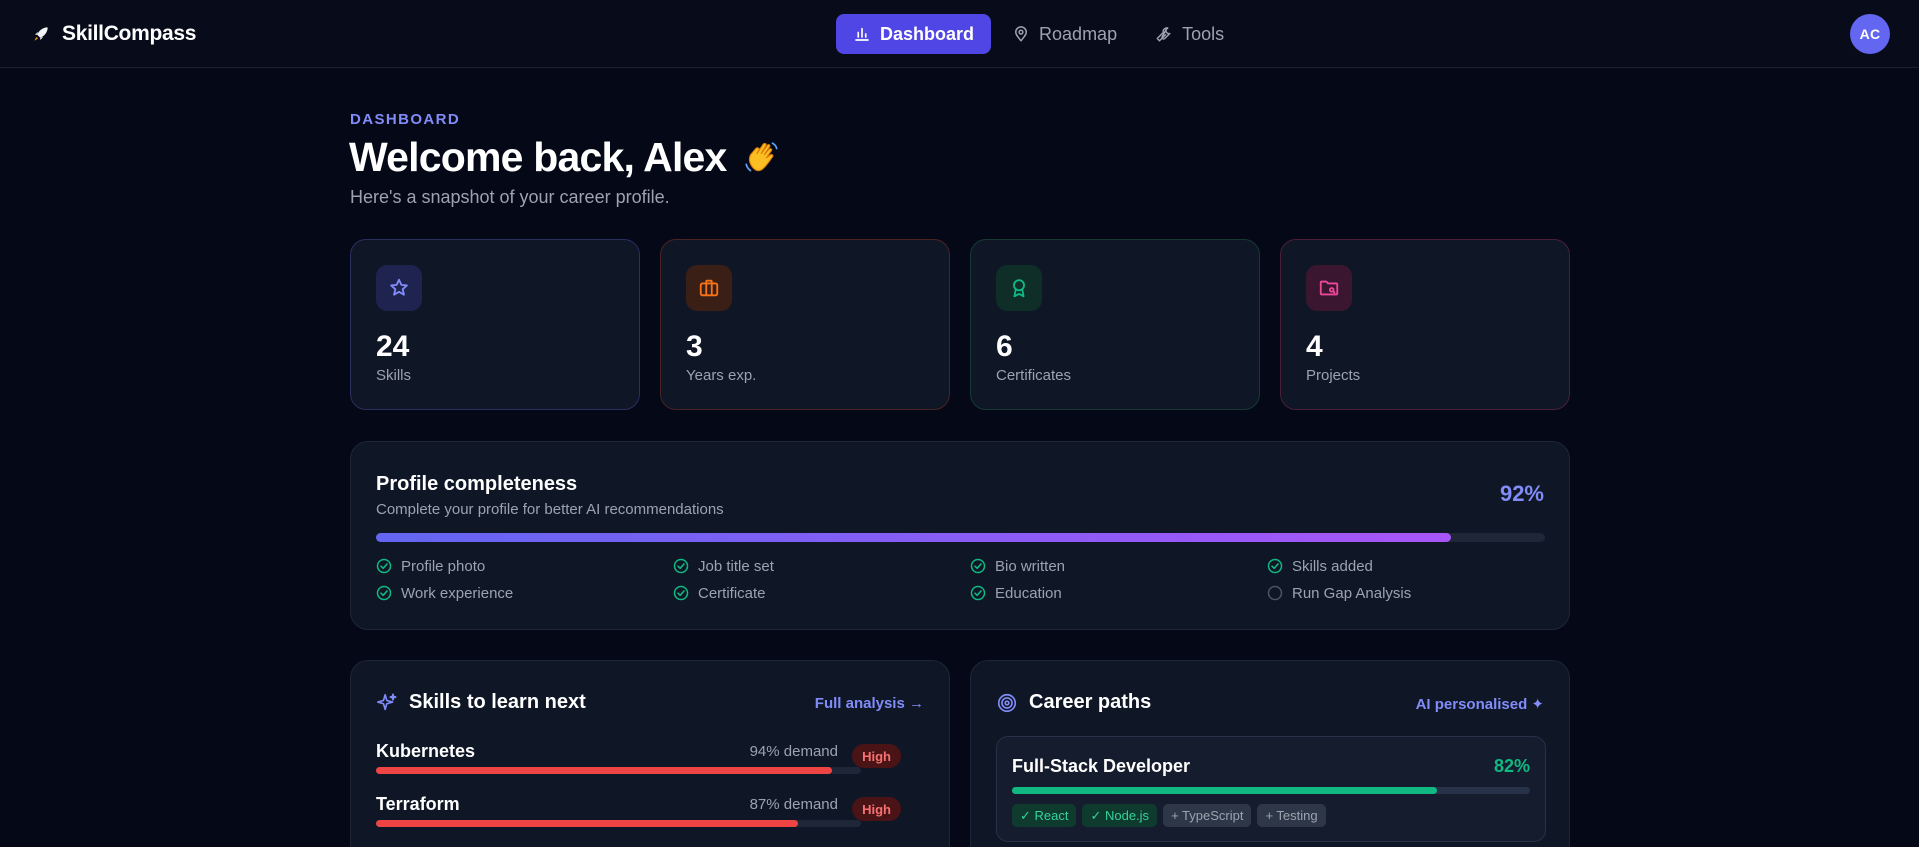 This screenshot has width=1919, height=847. Describe the element at coordinates (1511, 766) in the screenshot. I see `career-path-match: 82%` at that location.